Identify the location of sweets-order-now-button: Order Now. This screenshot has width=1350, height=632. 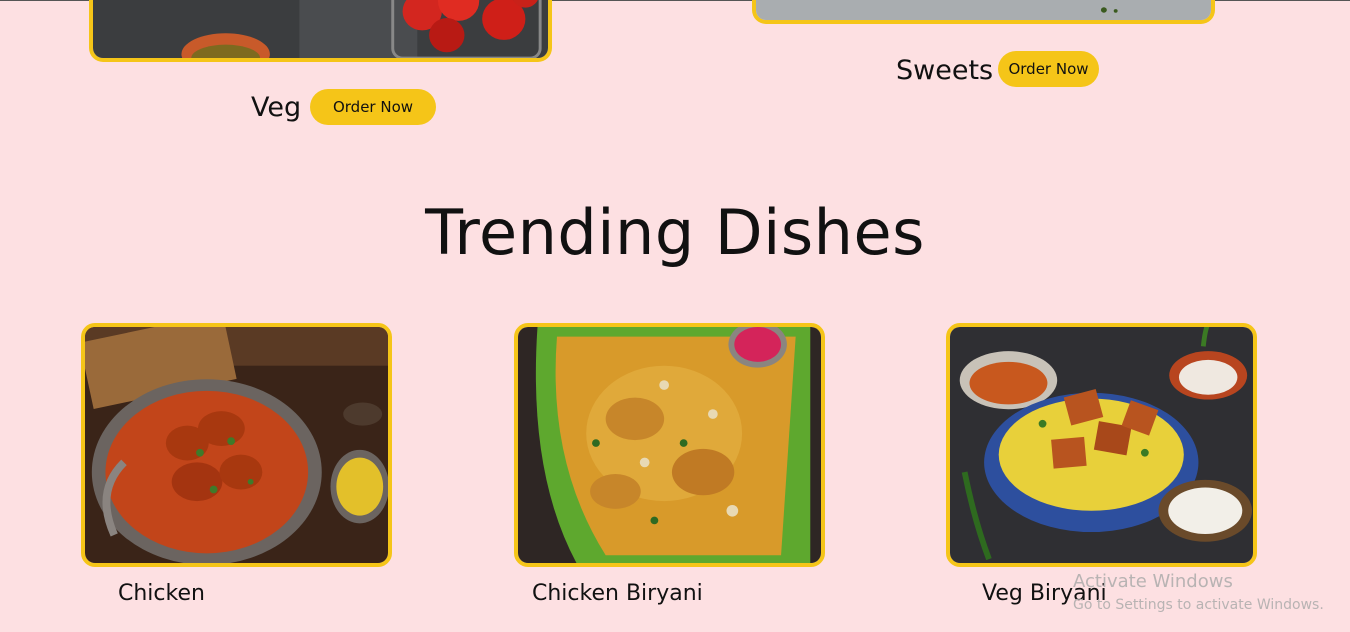
(1048, 69).